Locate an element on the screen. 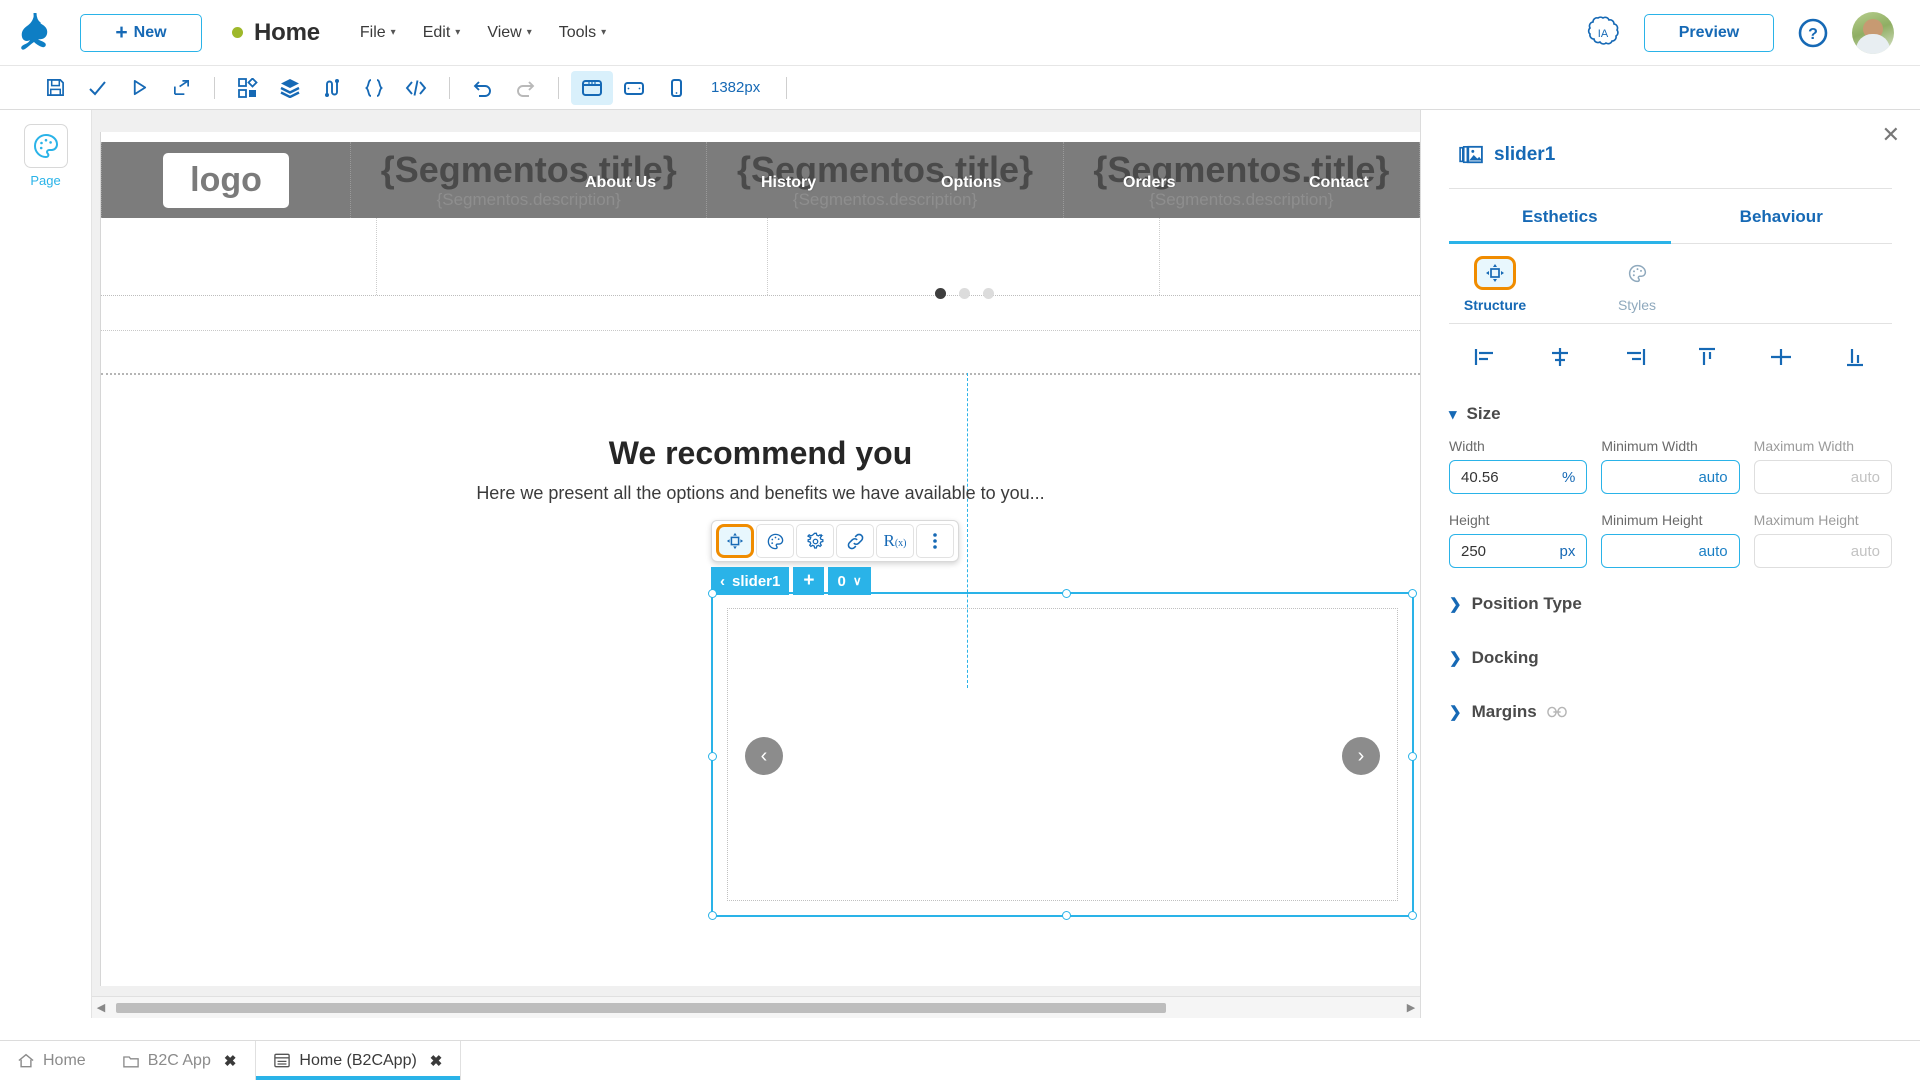  bottom-tab-b2c-app: B2C App ✖ is located at coordinates (180, 1060).